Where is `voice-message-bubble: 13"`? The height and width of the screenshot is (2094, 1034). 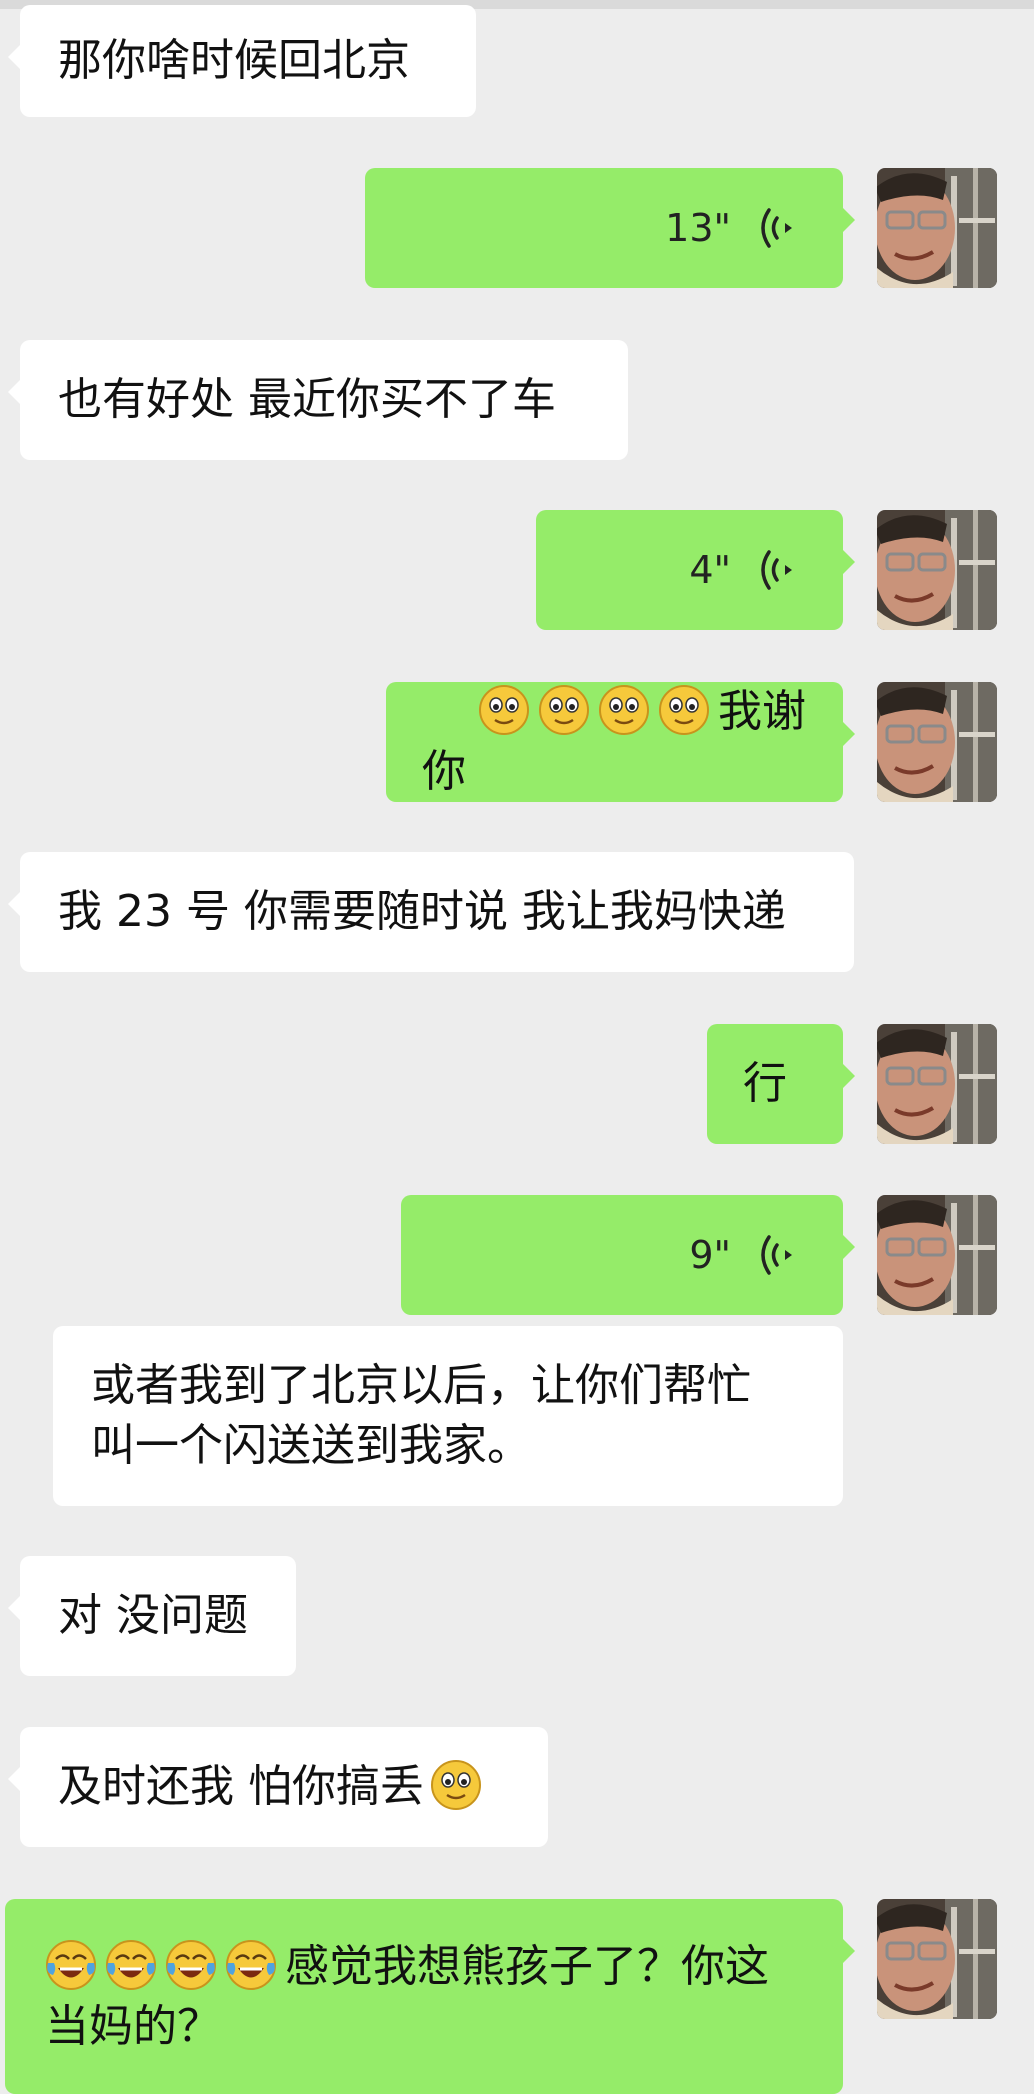
voice-message-bubble: 13" is located at coordinates (610, 228).